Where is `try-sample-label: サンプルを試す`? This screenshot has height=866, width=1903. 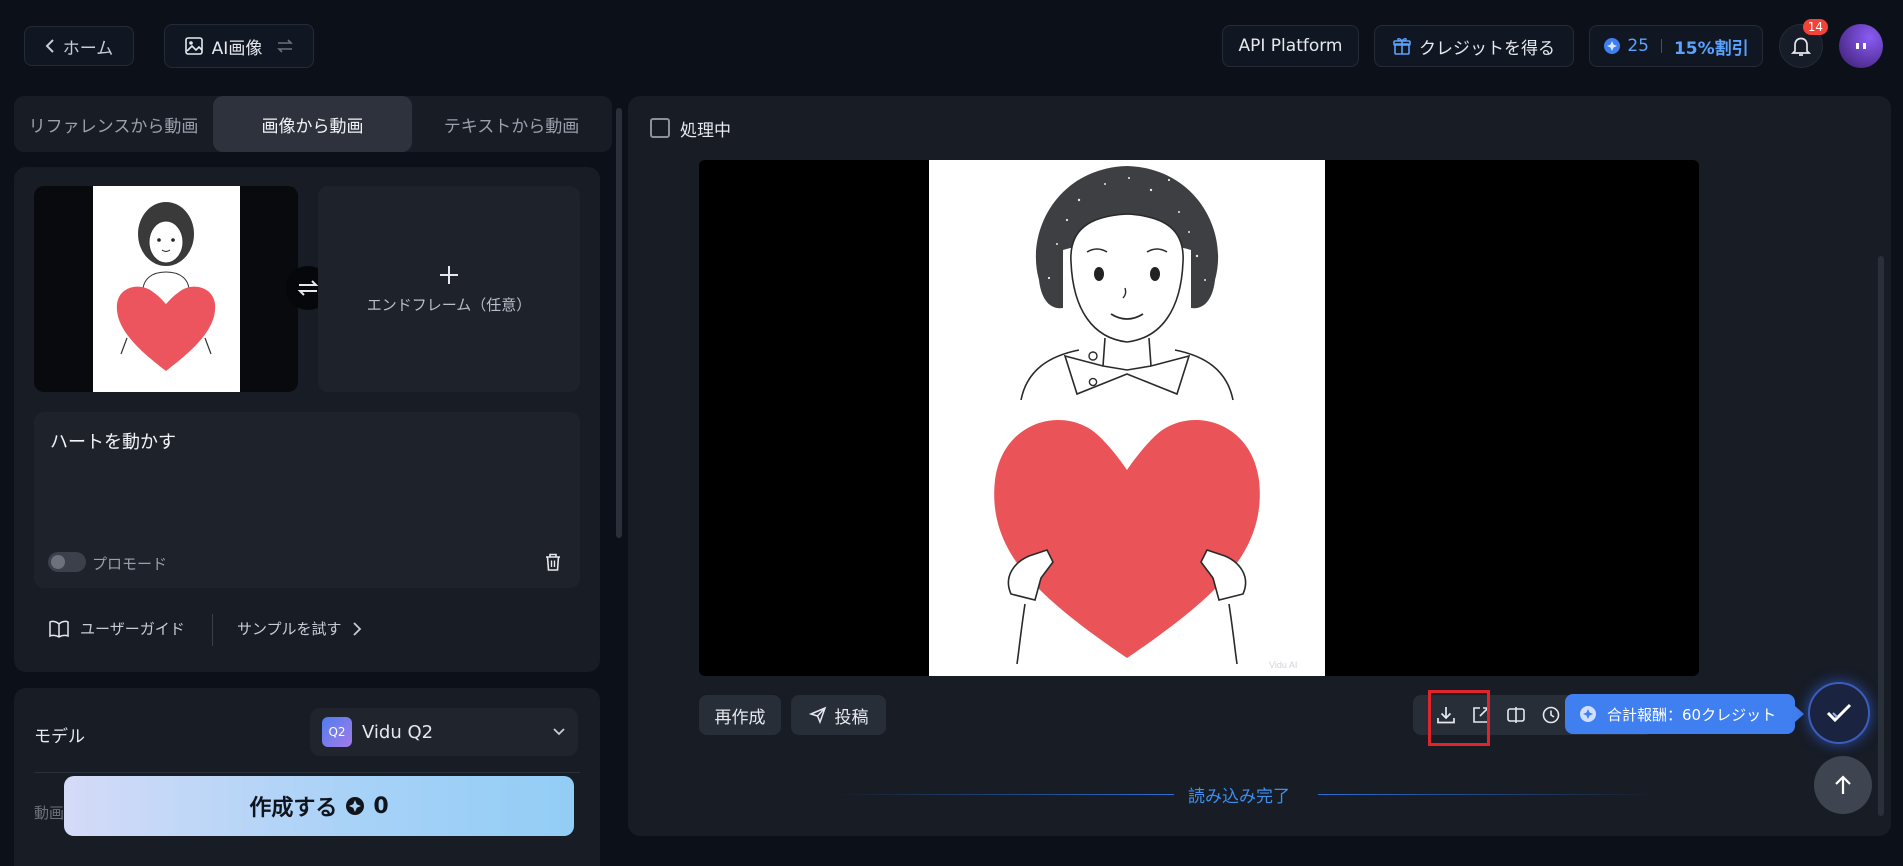 try-sample-label: サンプルを試す is located at coordinates (289, 629).